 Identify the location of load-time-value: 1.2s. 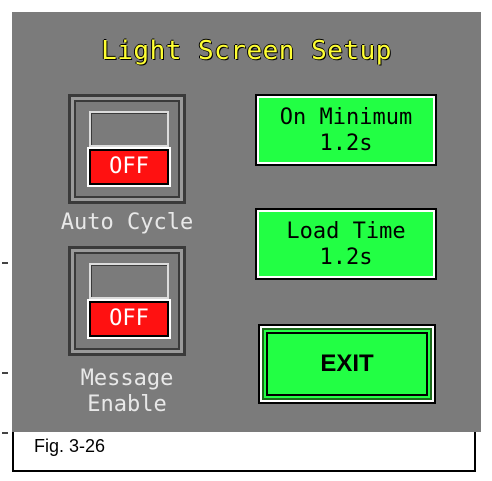
(346, 257).